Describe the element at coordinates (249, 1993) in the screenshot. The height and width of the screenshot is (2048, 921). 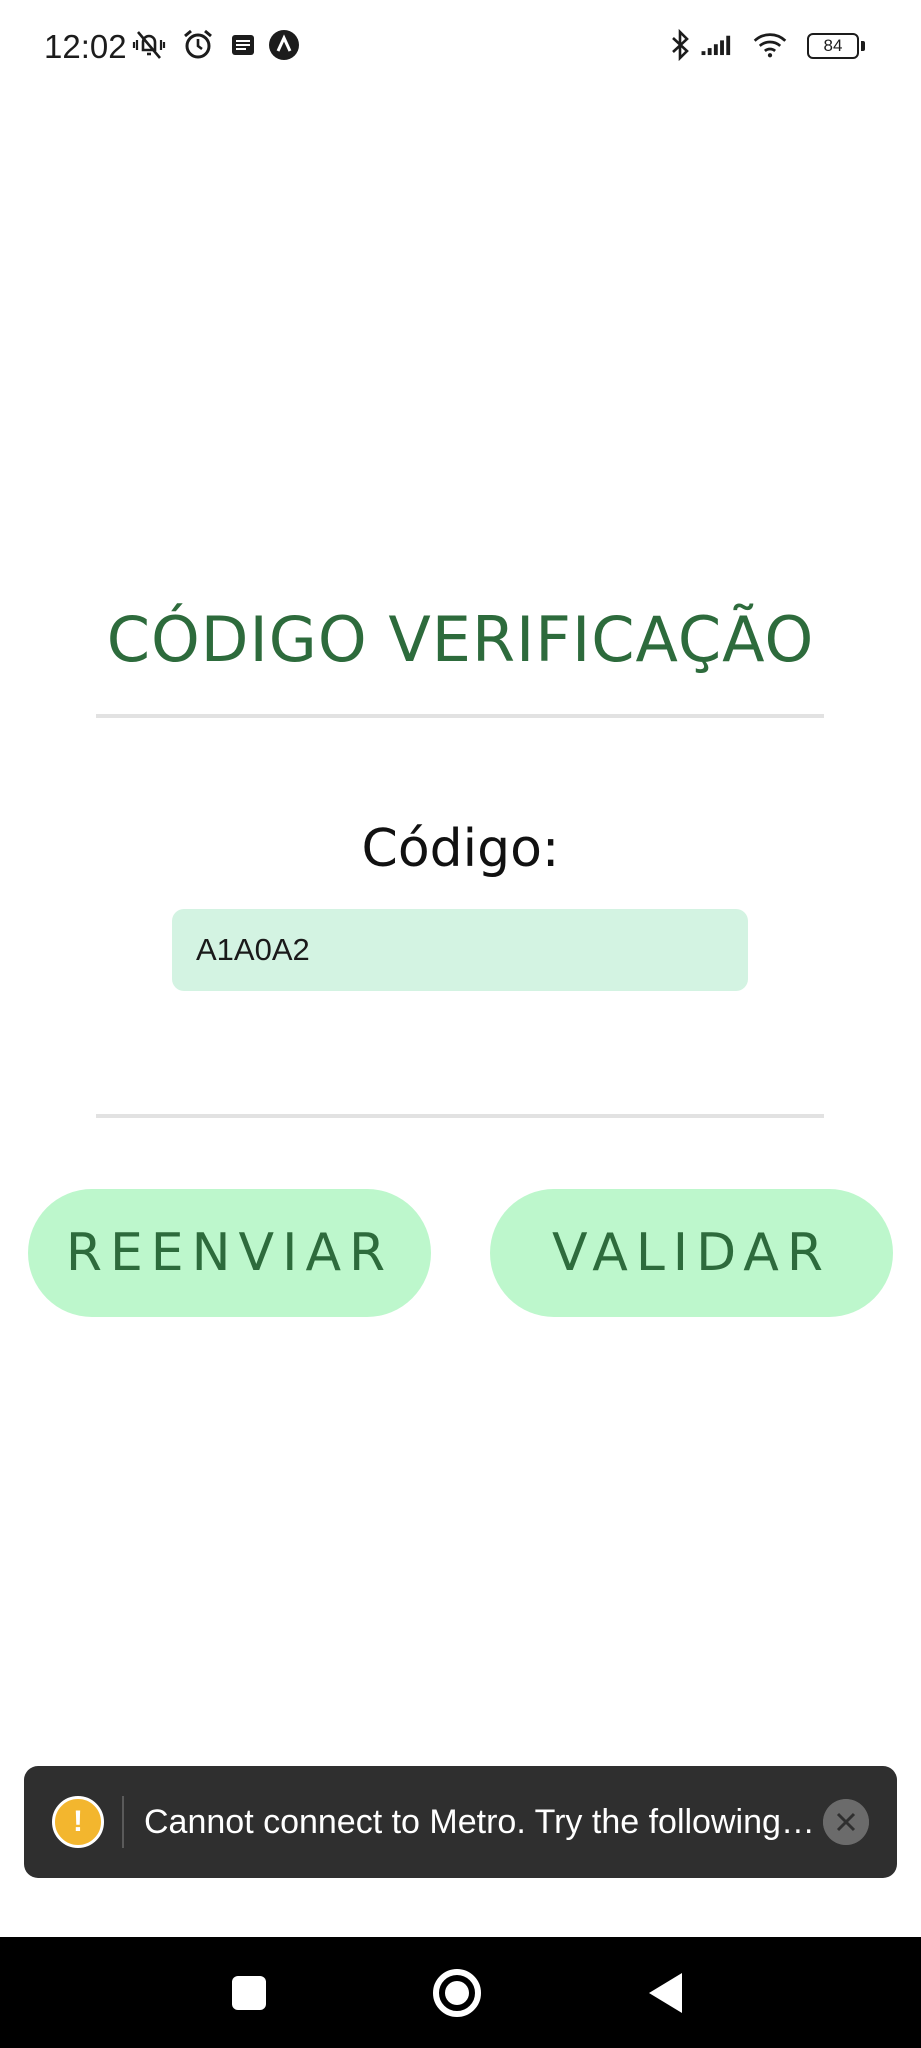
I see `recents-button` at that location.